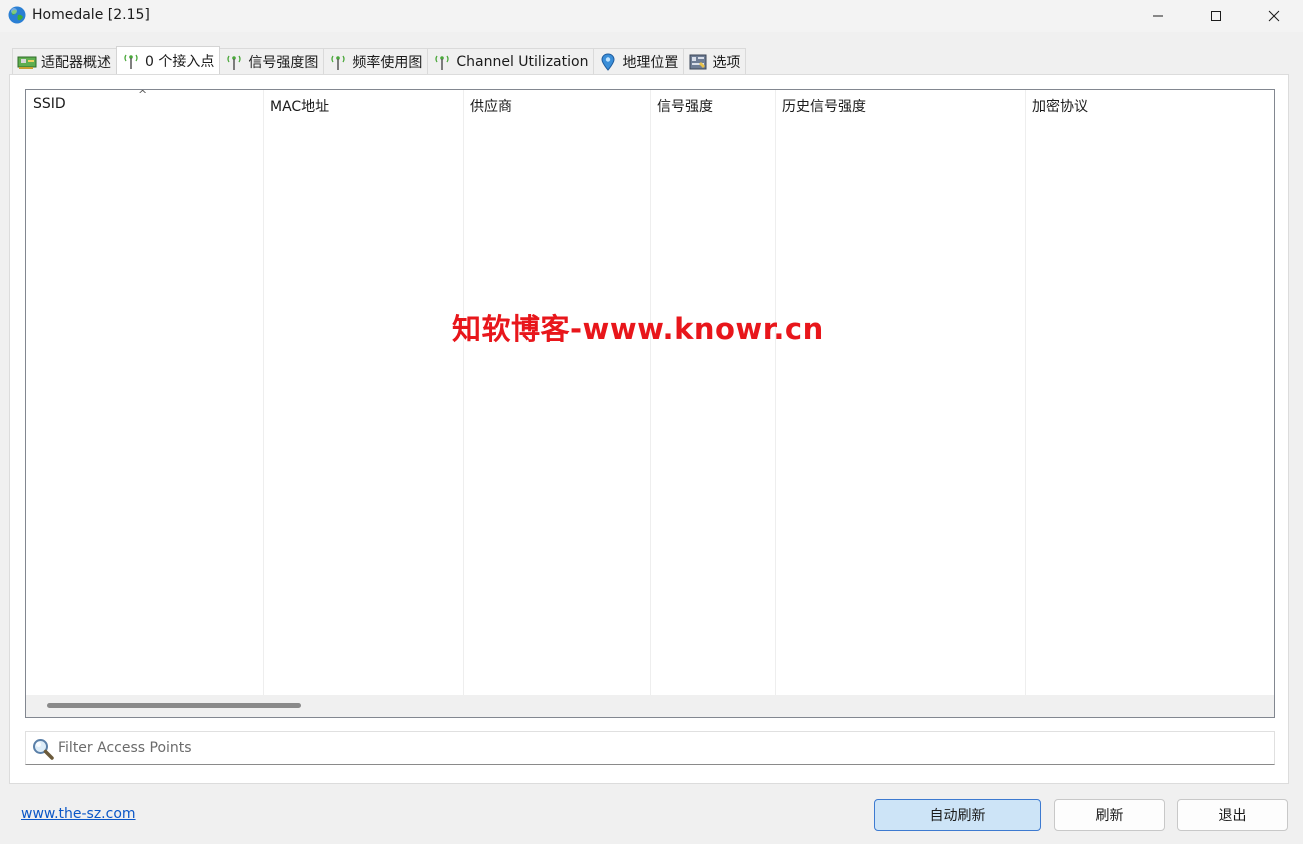  I want to click on adapter-card-icon, so click(27, 62).